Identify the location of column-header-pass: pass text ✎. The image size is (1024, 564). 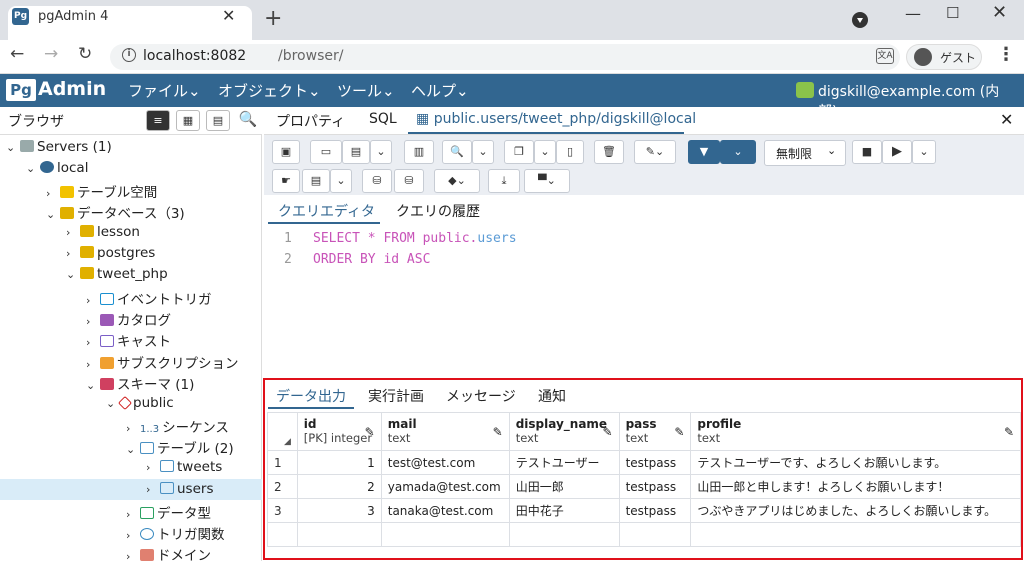
(655, 431).